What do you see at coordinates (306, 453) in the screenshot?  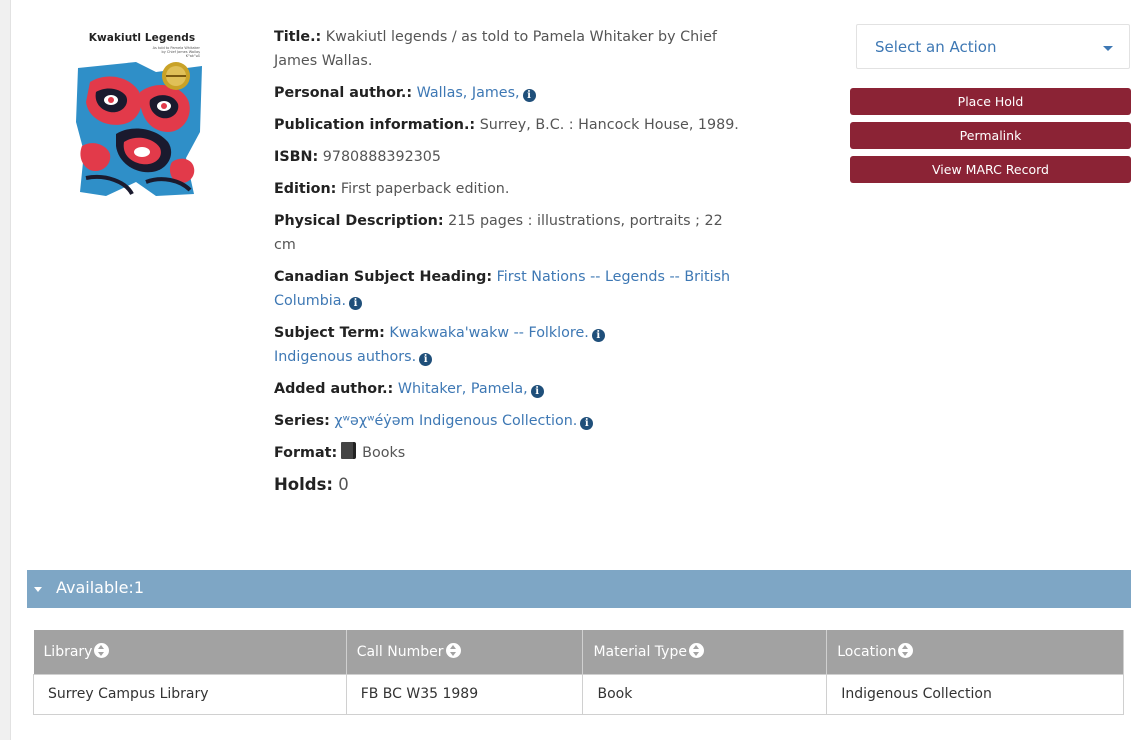 I see `format-label: Format:` at bounding box center [306, 453].